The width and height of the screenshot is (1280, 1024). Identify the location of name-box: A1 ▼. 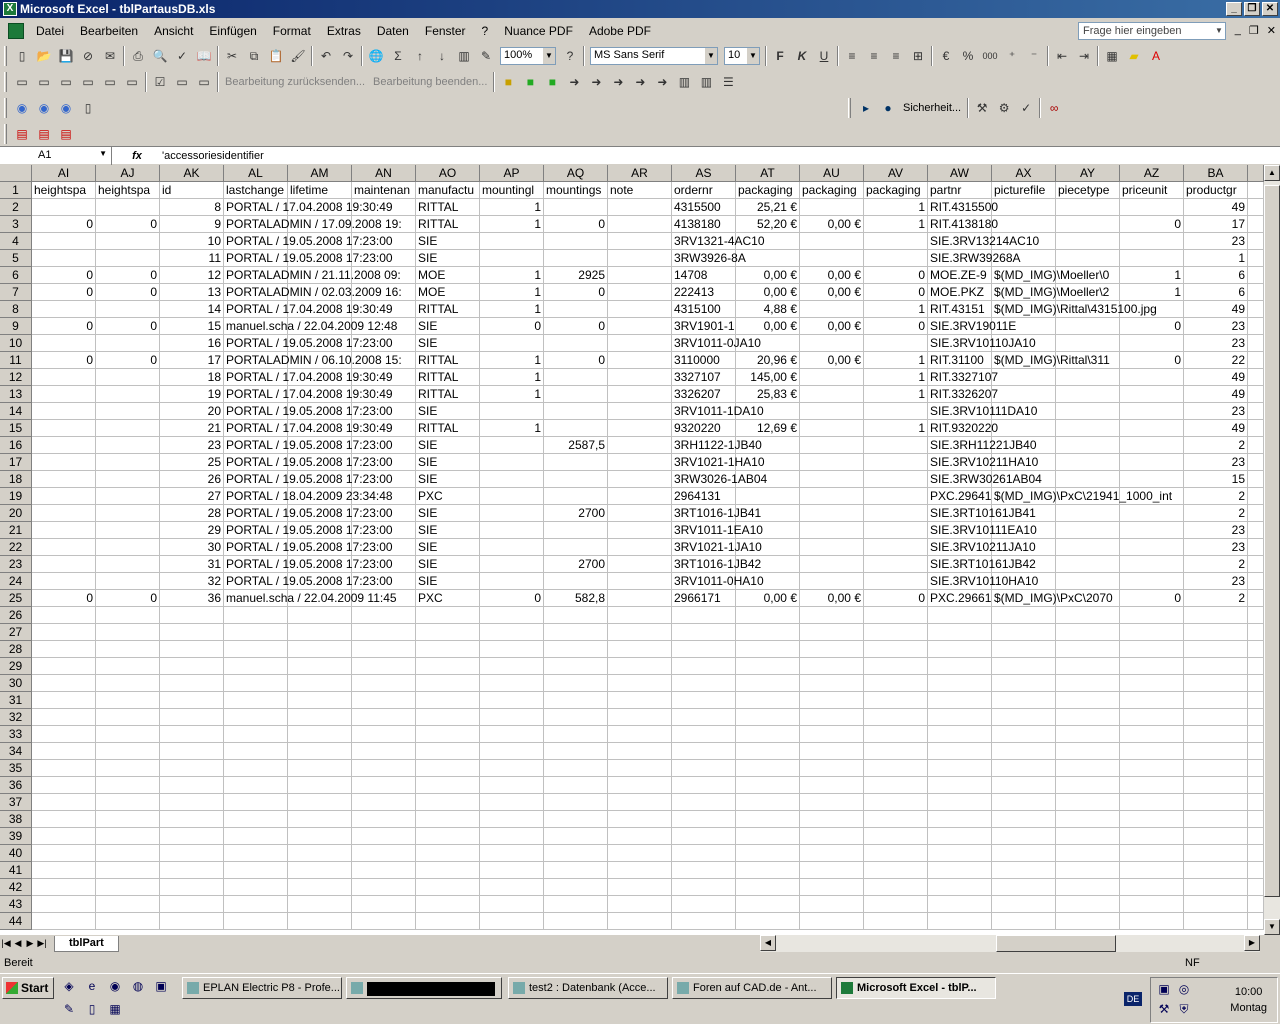
(56, 155).